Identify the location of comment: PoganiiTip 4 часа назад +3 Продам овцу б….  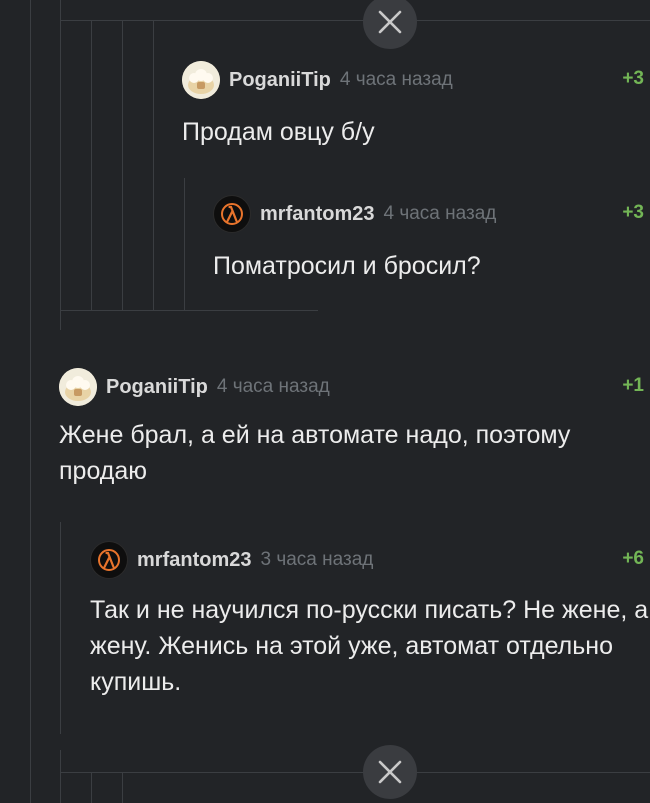
(413, 104).